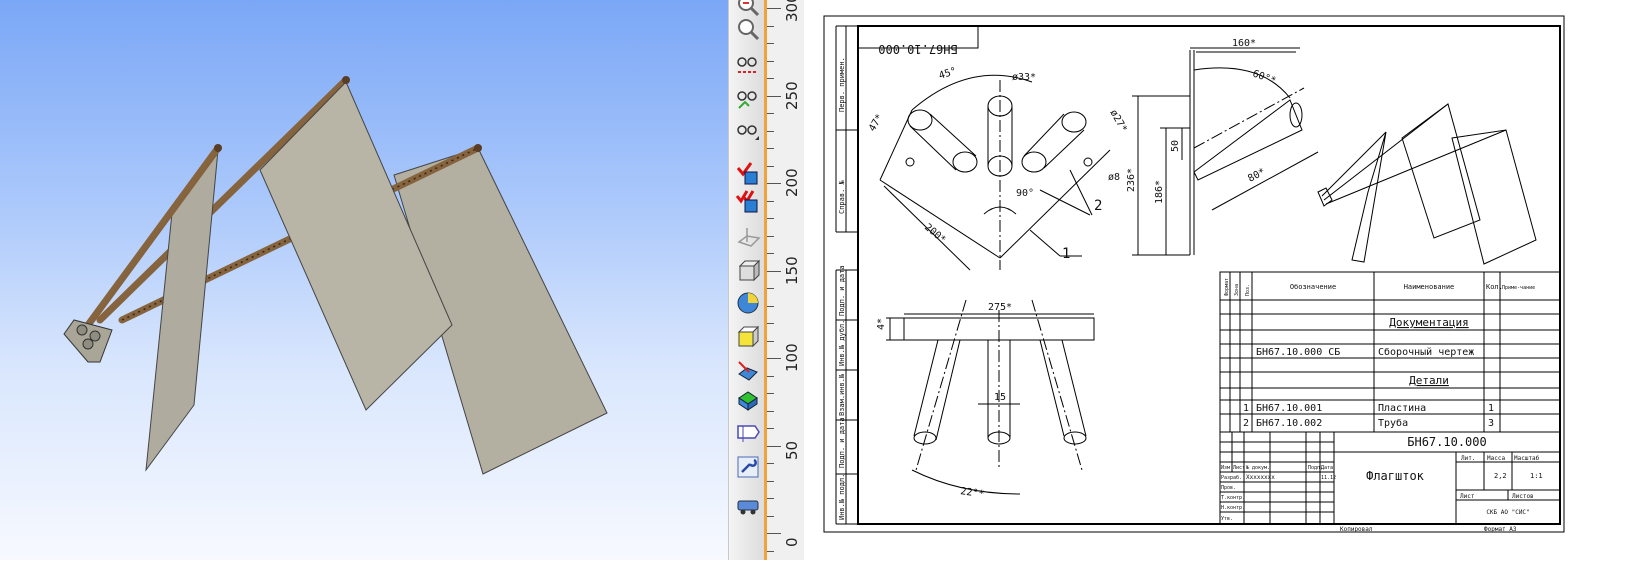  What do you see at coordinates (1298, 352) in the screenshot?
I see `spec-doc-designation: БН67.10.000 СБ` at bounding box center [1298, 352].